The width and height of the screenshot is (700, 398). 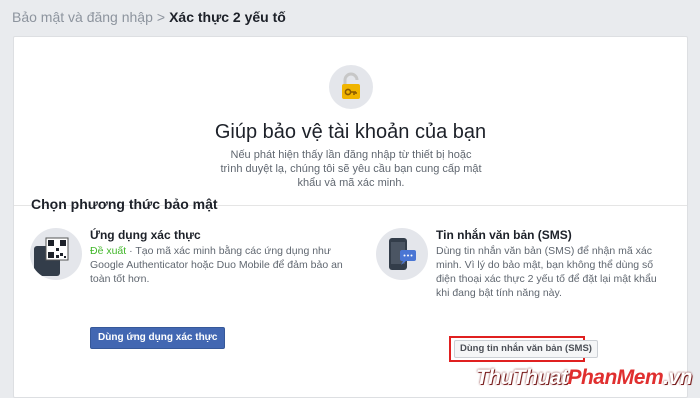 What do you see at coordinates (124, 204) in the screenshot?
I see `section-title: Chọn phương thức bảo mật` at bounding box center [124, 204].